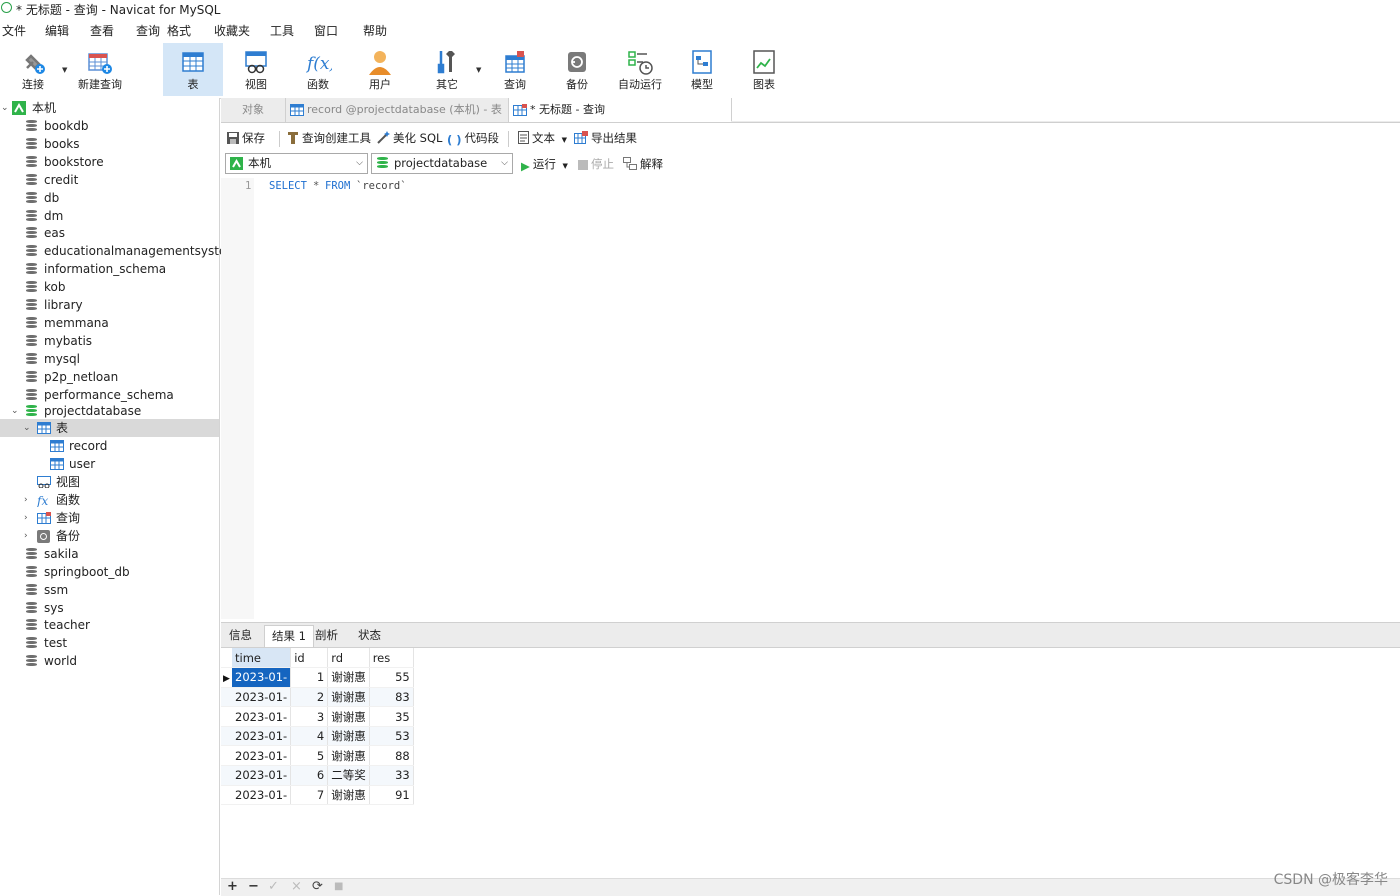 Image resolution: width=1400 pixels, height=896 pixels. Describe the element at coordinates (380, 69) in the screenshot. I see `user-button: 用户` at that location.